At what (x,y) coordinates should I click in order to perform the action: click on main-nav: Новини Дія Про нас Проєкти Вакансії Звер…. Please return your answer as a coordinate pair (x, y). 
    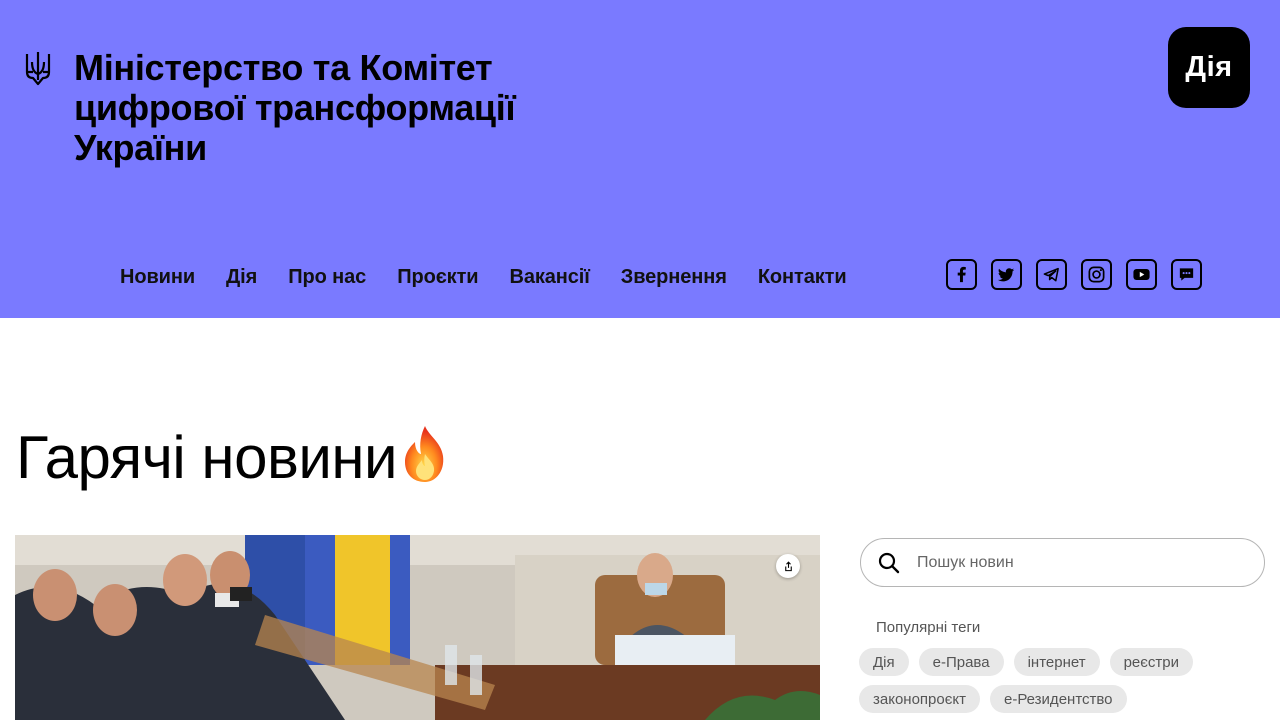
    Looking at the image, I should click on (499, 277).